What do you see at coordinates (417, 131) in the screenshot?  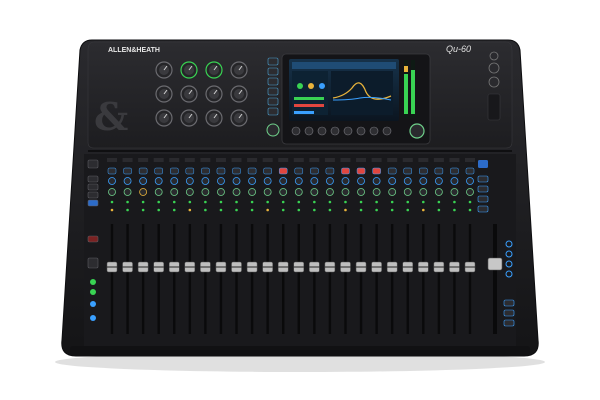 I see `screen-rotary-encoder` at bounding box center [417, 131].